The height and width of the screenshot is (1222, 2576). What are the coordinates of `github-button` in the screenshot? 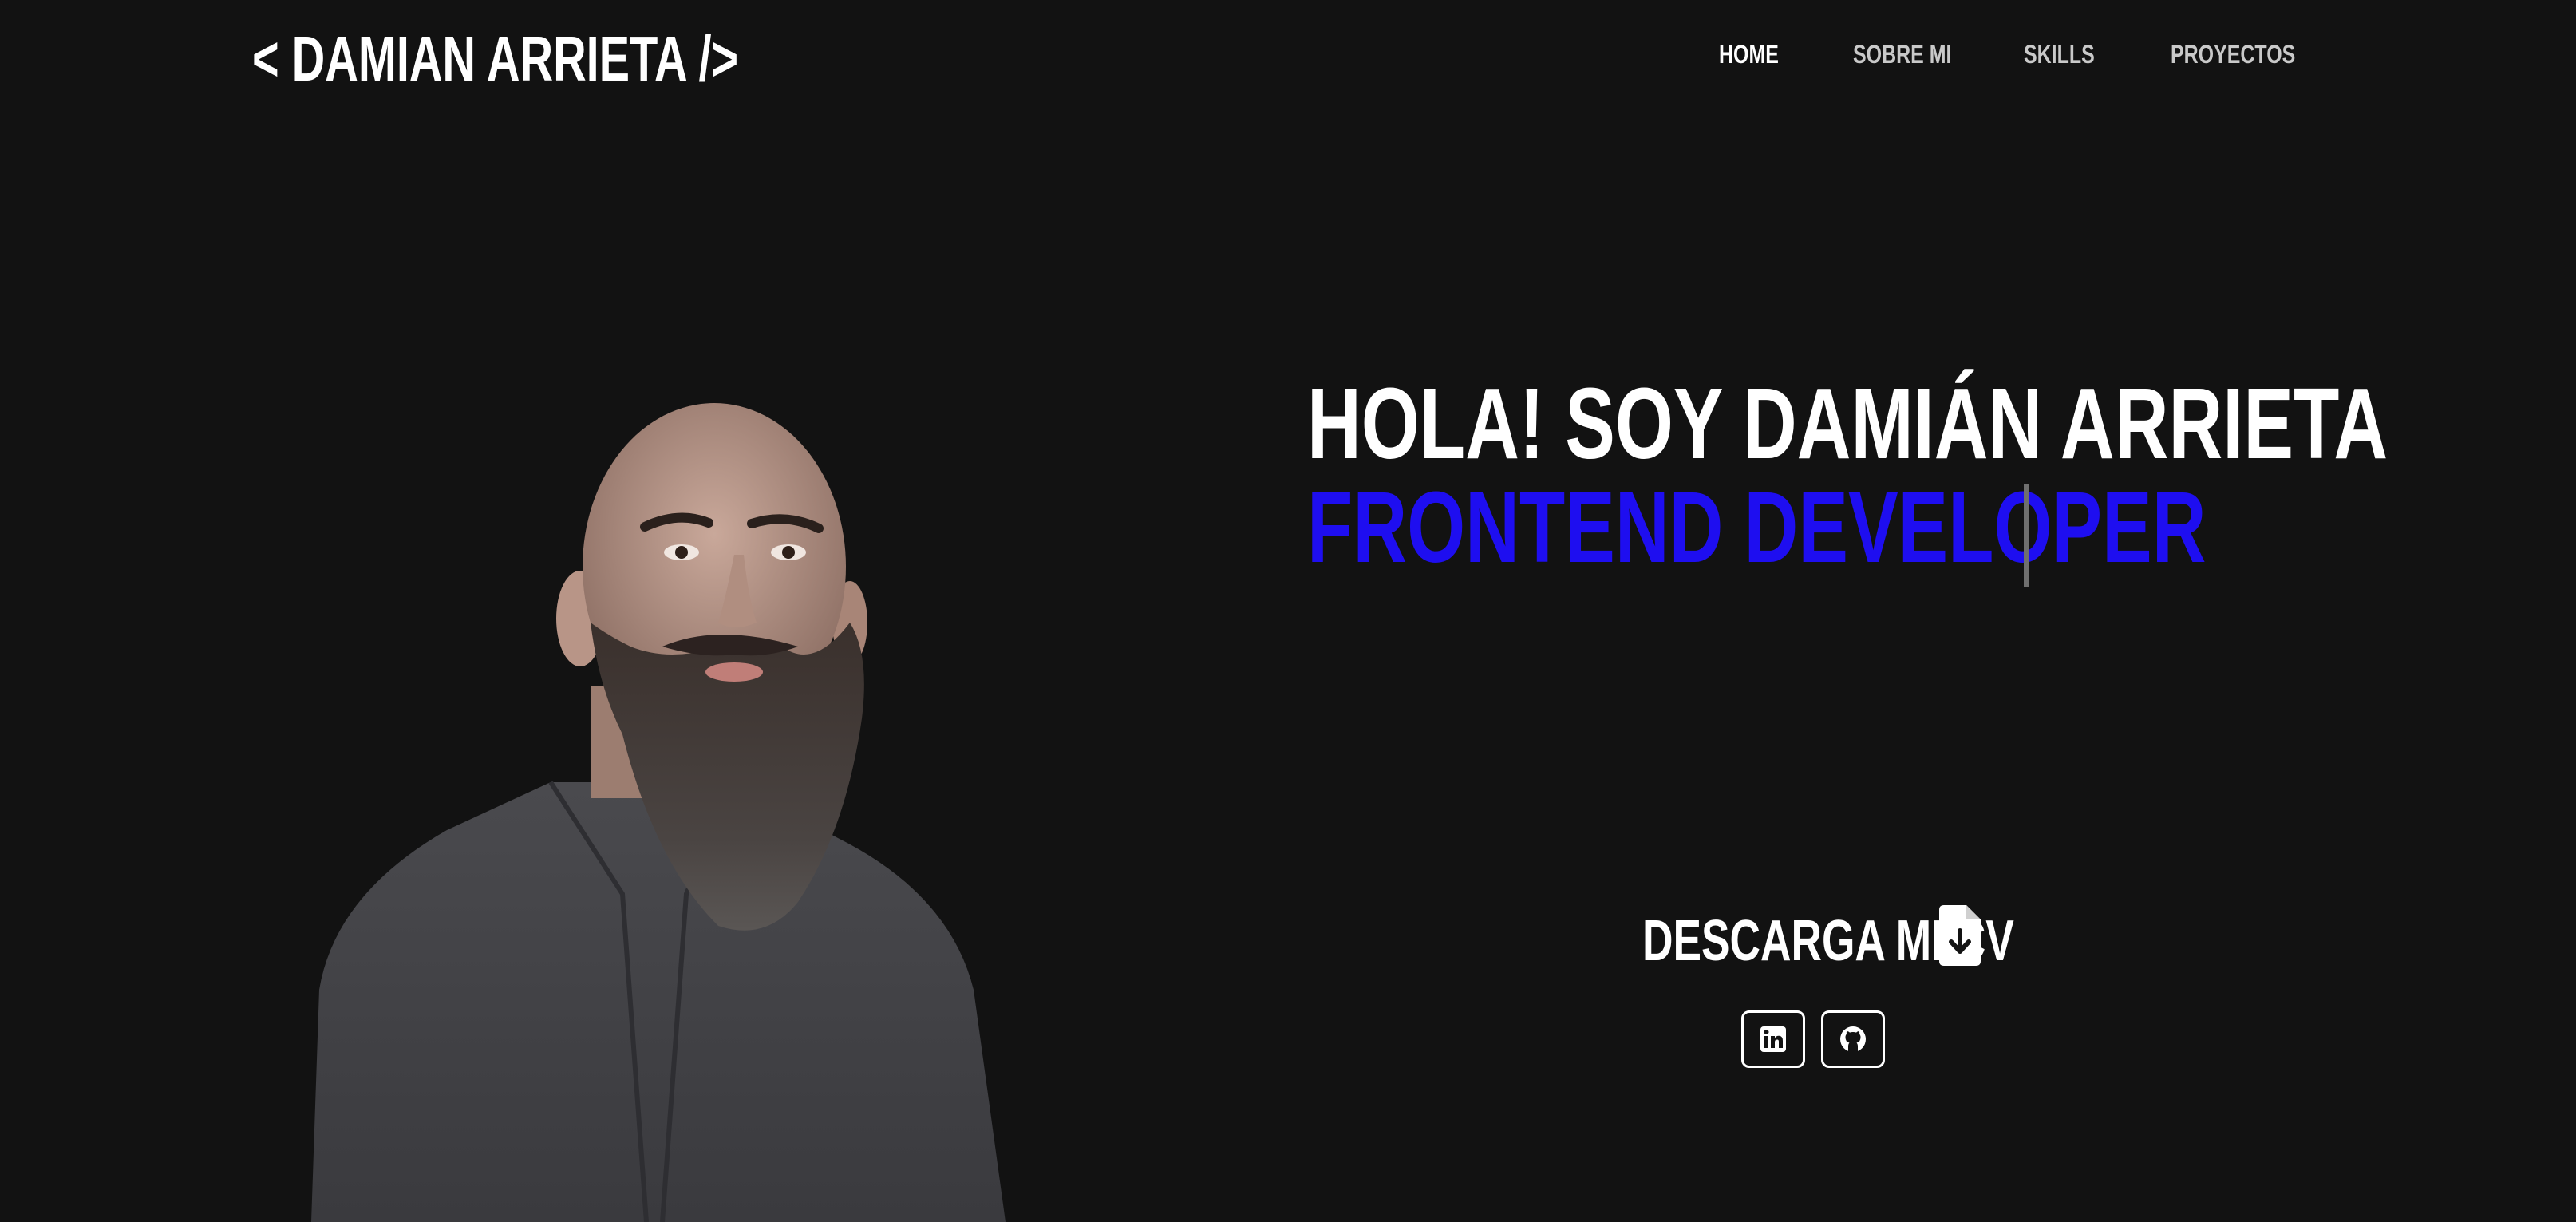 It's located at (1853, 1039).